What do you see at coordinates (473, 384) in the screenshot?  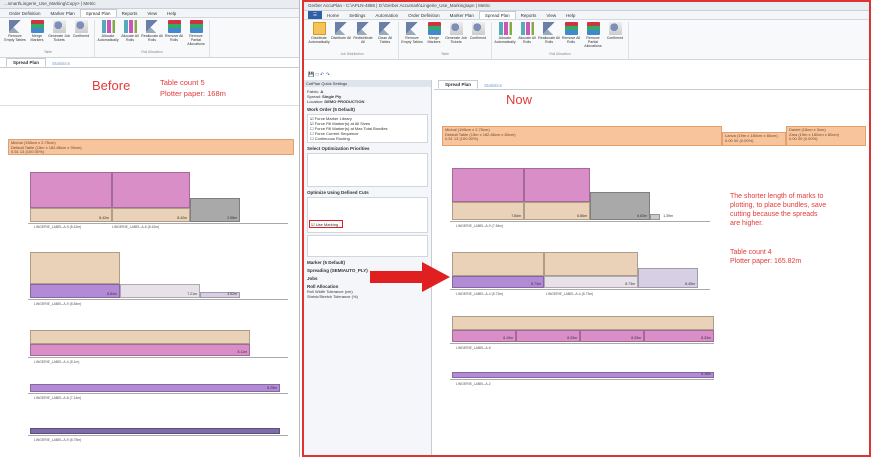 I see `row-label: LINGERIE_LABEL-A-2` at bounding box center [473, 384].